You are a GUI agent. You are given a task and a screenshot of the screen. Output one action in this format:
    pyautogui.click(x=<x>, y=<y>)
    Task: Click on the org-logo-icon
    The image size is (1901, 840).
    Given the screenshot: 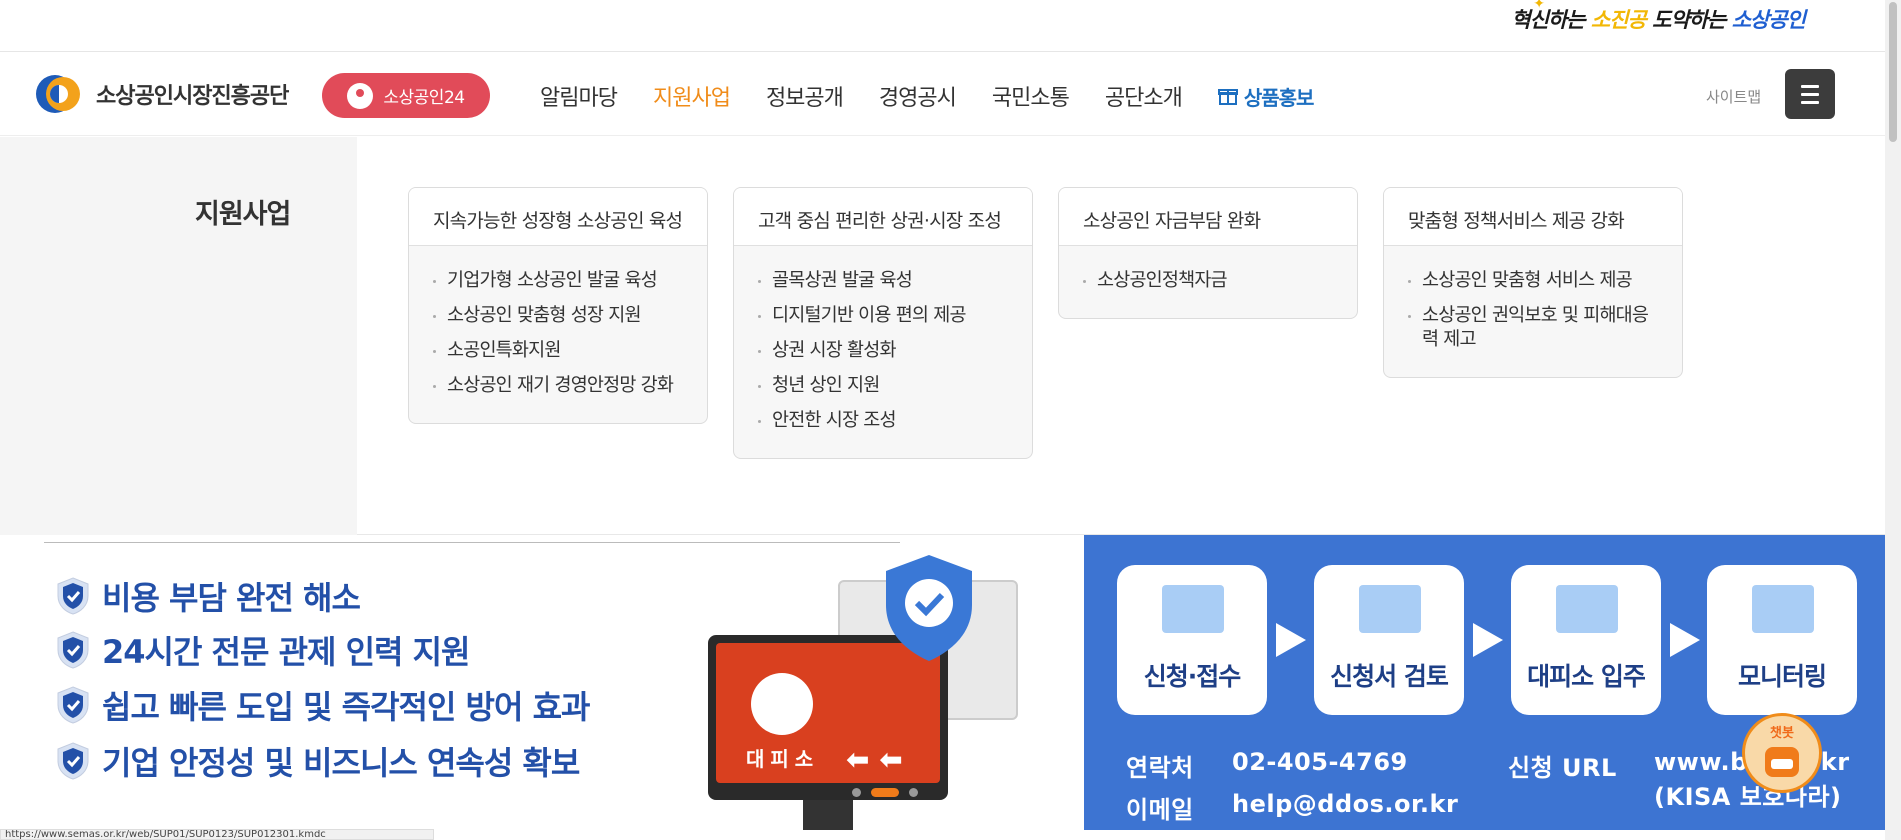 What is the action you would take?
    pyautogui.click(x=58, y=94)
    